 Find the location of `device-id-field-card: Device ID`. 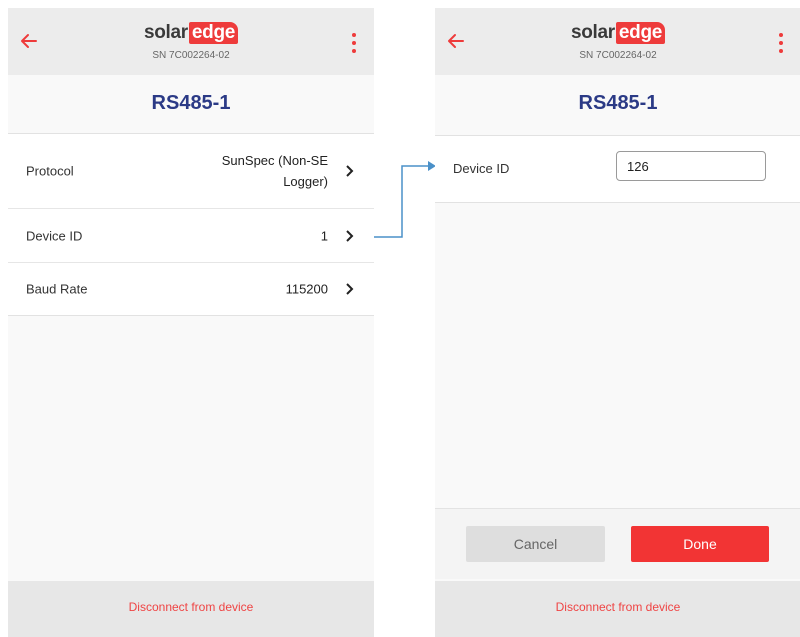

device-id-field-card: Device ID is located at coordinates (617, 169).